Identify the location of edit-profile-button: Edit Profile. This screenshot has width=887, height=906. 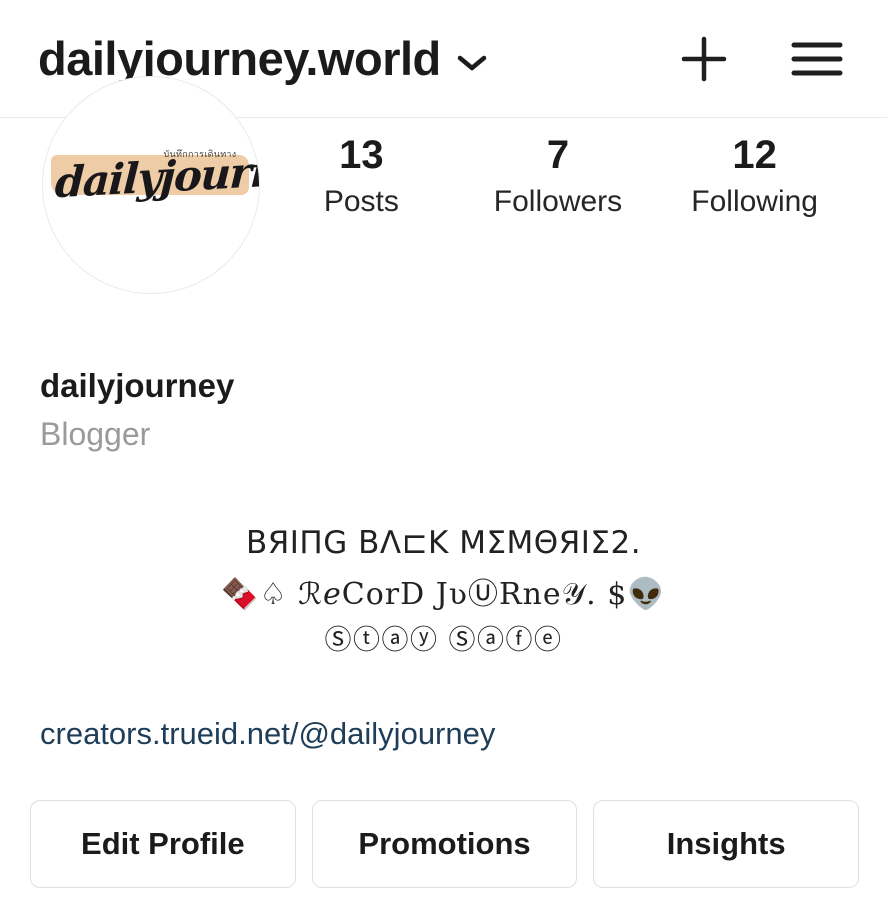
(163, 844).